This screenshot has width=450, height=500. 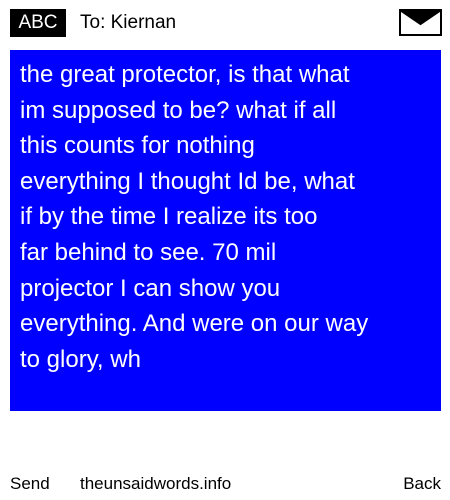 I want to click on envelope-icon, so click(x=420, y=22).